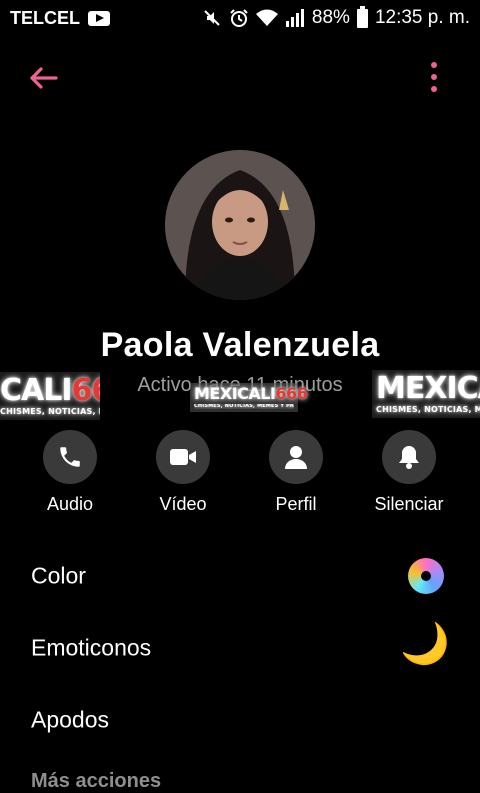 This screenshot has width=480, height=793. Describe the element at coordinates (91, 647) in the screenshot. I see `emoji-label: Emoticonos` at that location.